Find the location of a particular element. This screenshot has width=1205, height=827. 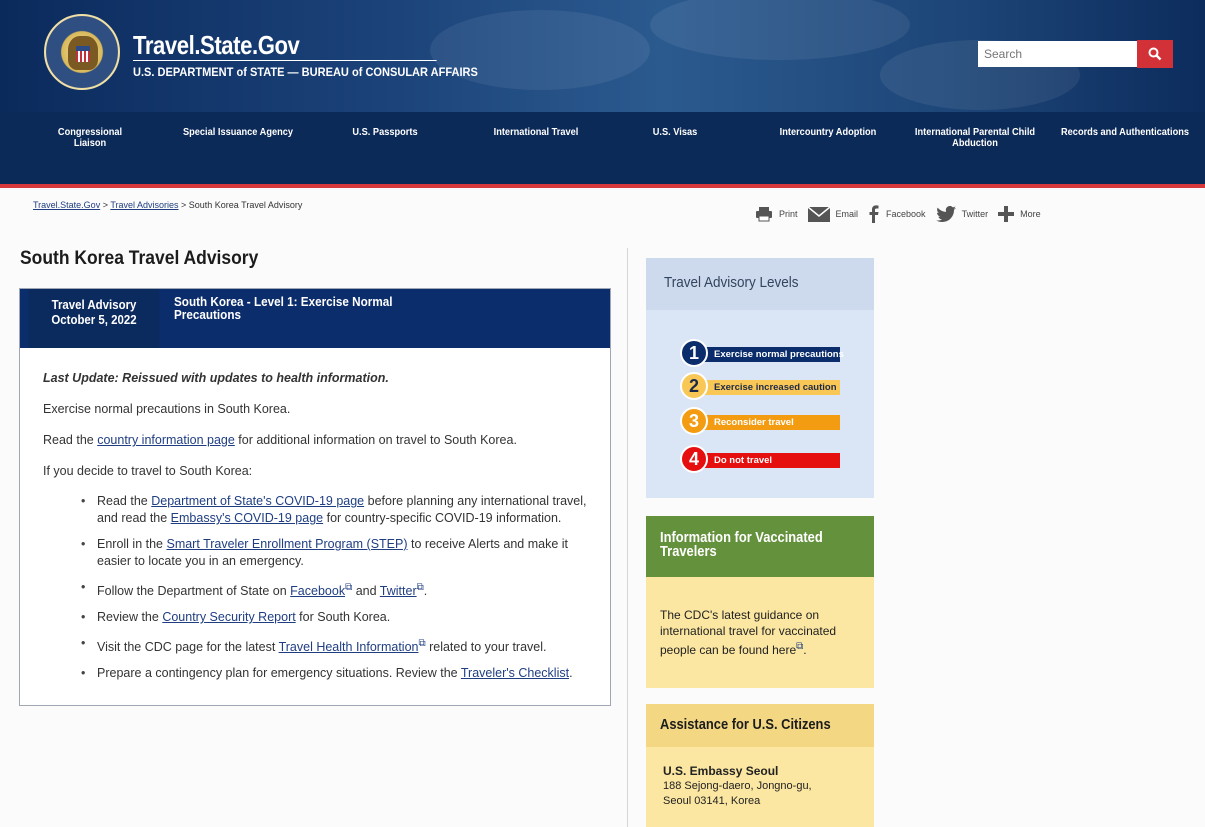

print-link: Print is located at coordinates (788, 214).